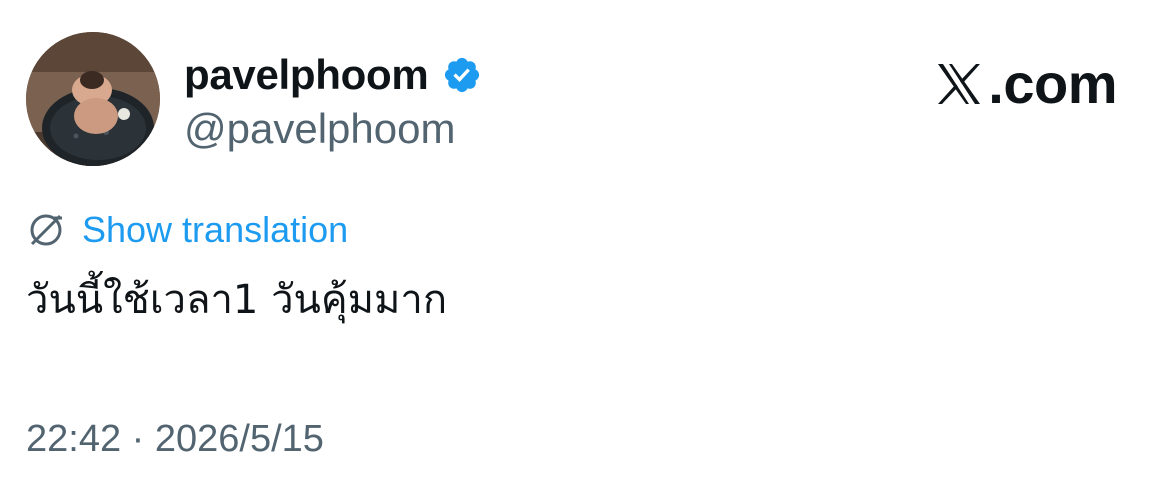 The height and width of the screenshot is (501, 1169). I want to click on tweet-timestamp: 22:42 · 2026/5/15, so click(175, 439).